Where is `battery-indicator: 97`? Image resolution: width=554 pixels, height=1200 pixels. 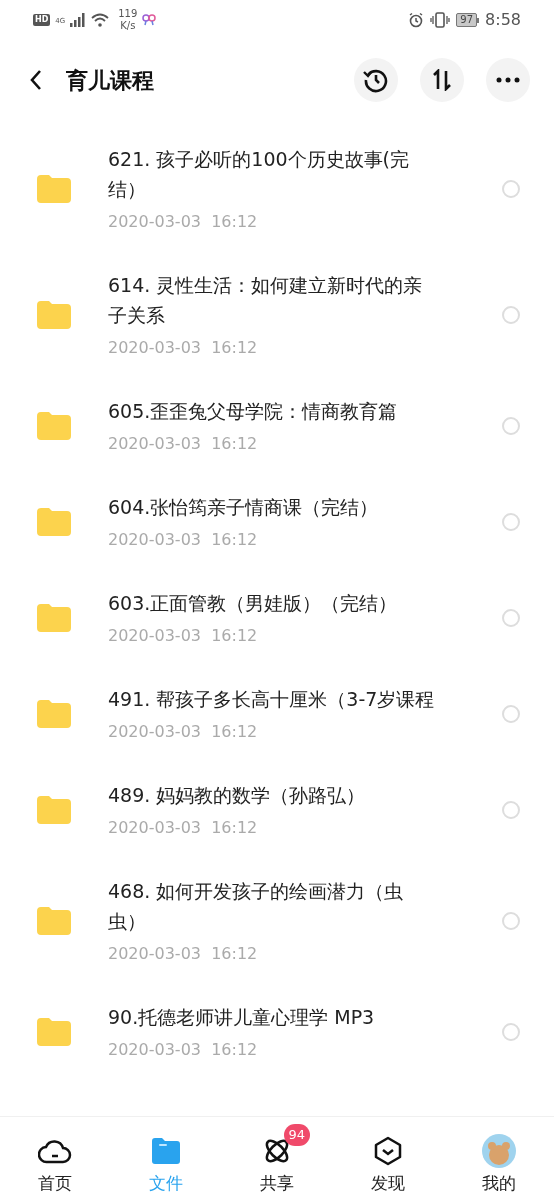 battery-indicator: 97 is located at coordinates (468, 20).